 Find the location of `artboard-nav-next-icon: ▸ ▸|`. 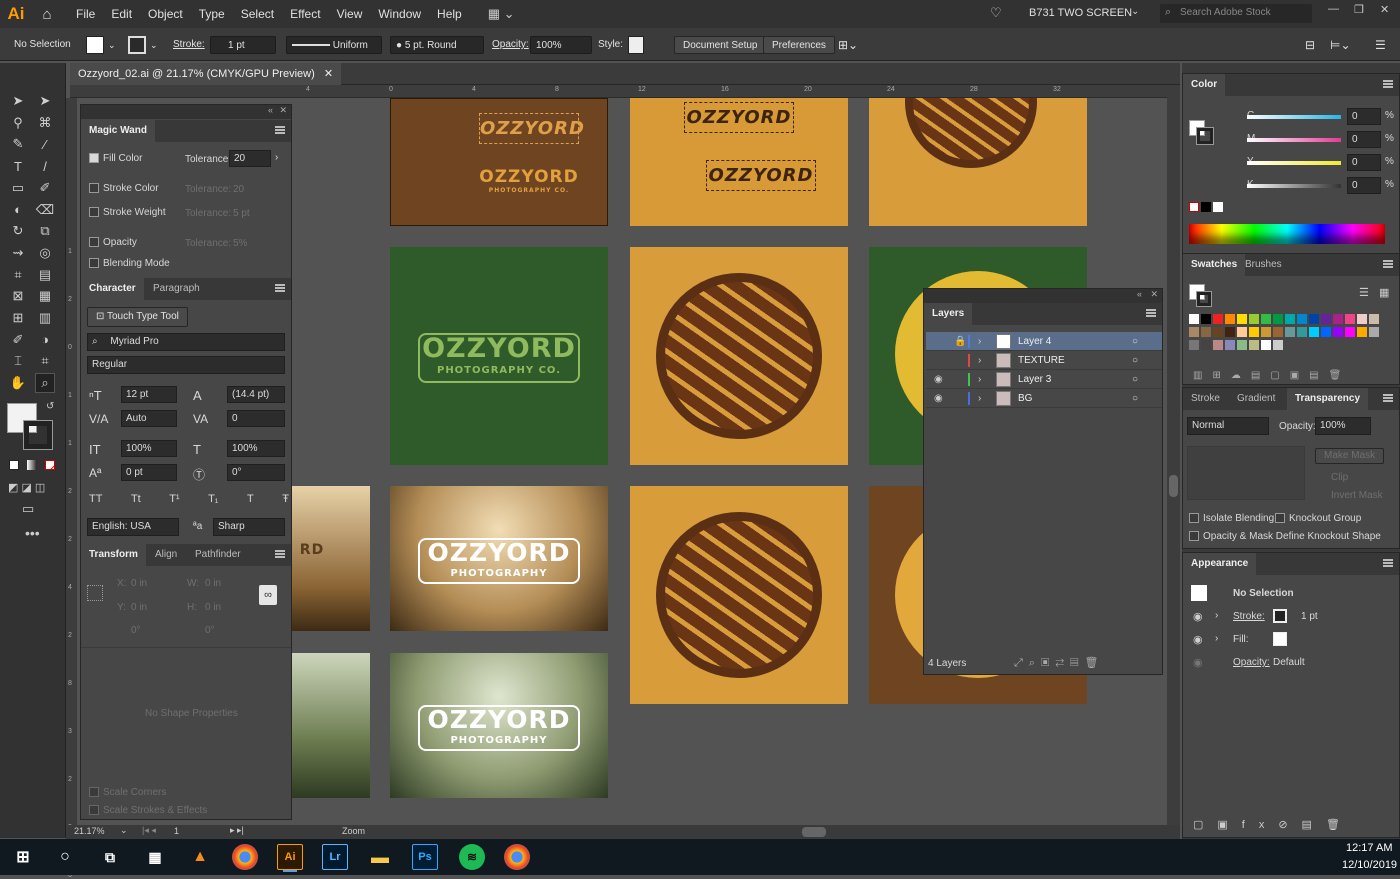

artboard-nav-next-icon: ▸ ▸| is located at coordinates (237, 830).